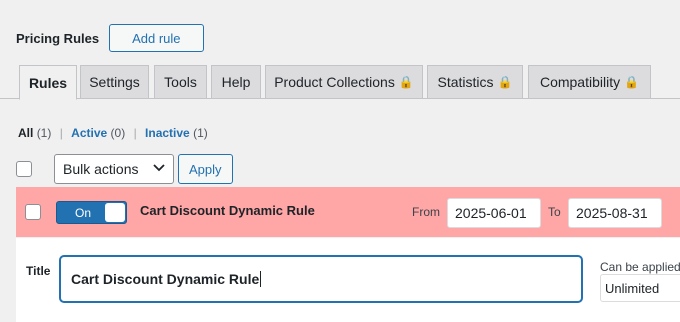 This screenshot has height=322, width=680. What do you see at coordinates (58, 38) in the screenshot?
I see `page-title: Pricing Rules` at bounding box center [58, 38].